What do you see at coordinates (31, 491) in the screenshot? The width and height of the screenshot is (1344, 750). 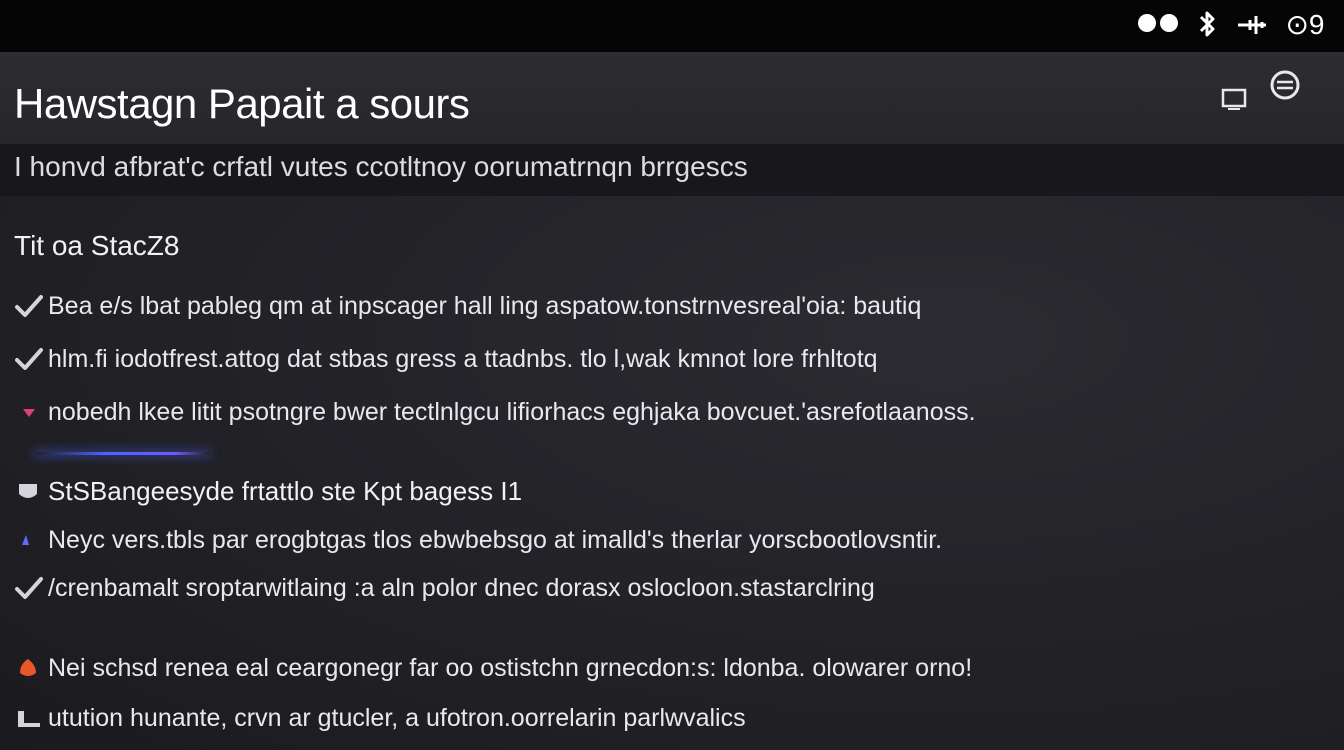 I see `shield-icon` at bounding box center [31, 491].